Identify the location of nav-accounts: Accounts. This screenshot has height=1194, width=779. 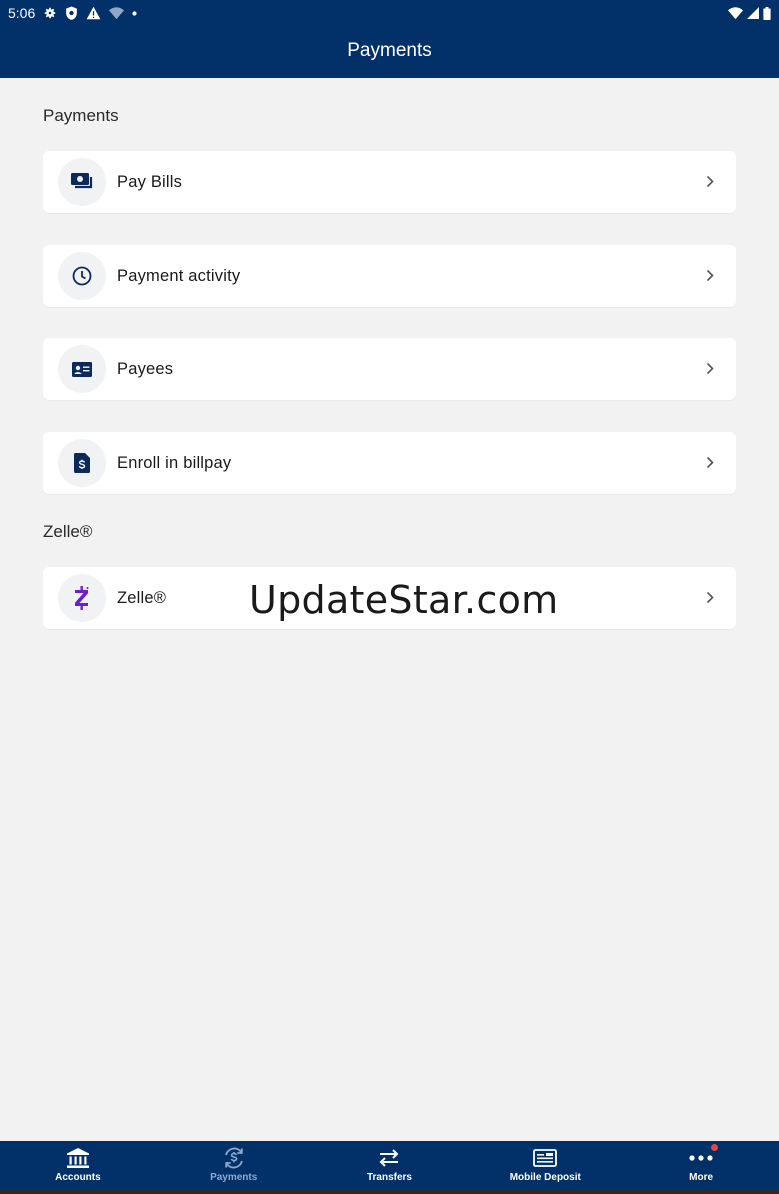
(78, 1165).